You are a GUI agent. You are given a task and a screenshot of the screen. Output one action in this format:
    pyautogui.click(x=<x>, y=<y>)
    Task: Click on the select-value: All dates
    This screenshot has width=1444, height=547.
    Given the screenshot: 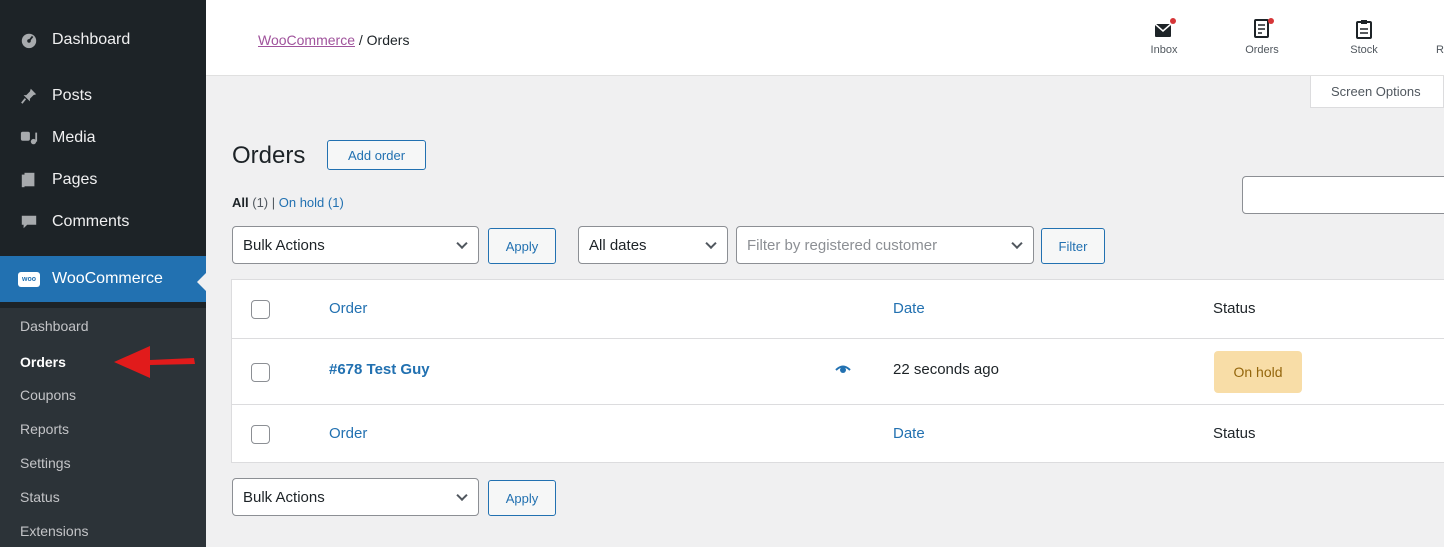 What is the action you would take?
    pyautogui.click(x=618, y=245)
    